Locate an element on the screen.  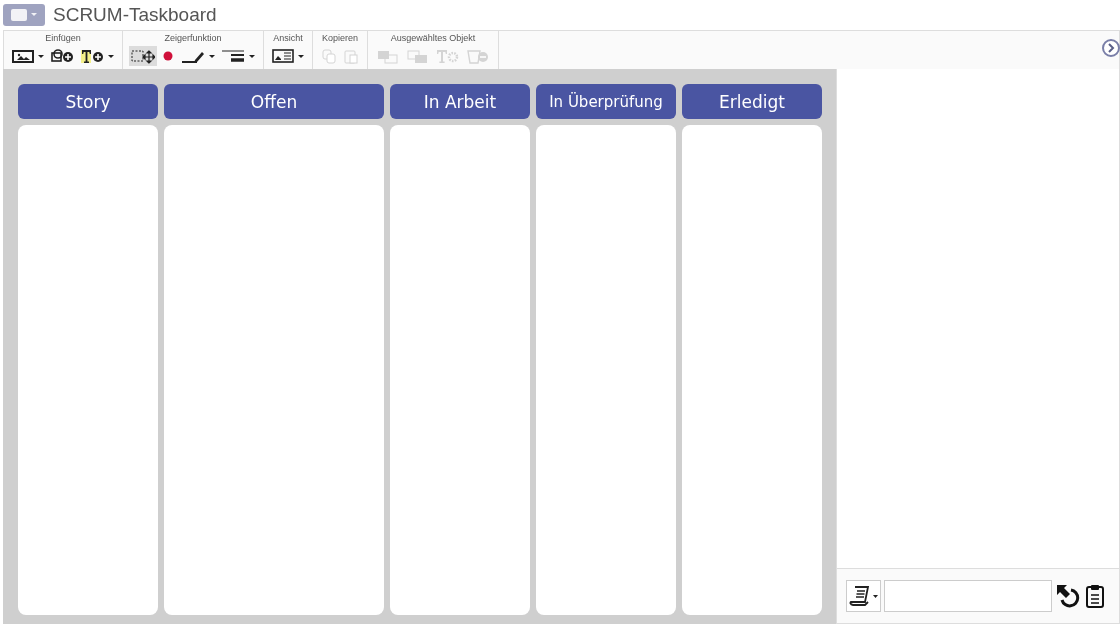
rotate-arrow-icon is located at coordinates (1068, 596).